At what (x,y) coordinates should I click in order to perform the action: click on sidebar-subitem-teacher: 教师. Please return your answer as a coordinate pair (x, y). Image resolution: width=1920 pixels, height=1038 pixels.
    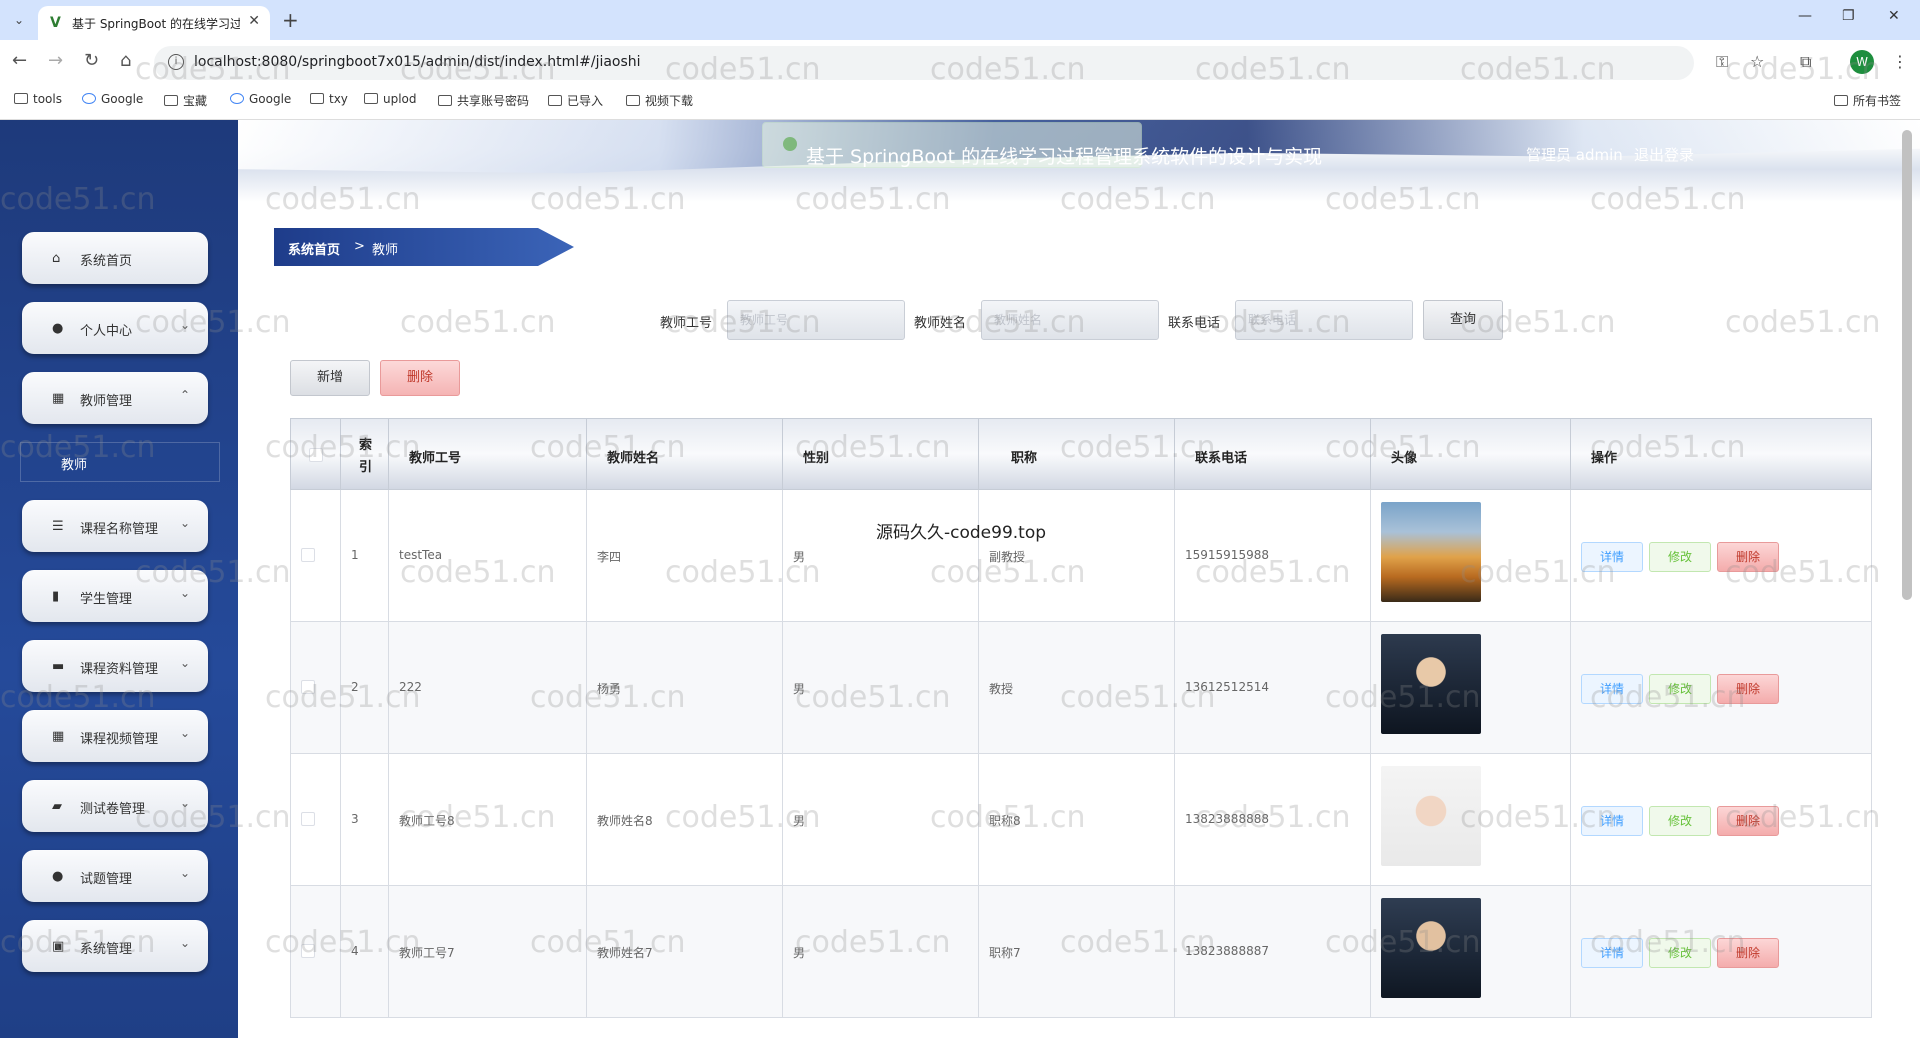
    Looking at the image, I should click on (120, 462).